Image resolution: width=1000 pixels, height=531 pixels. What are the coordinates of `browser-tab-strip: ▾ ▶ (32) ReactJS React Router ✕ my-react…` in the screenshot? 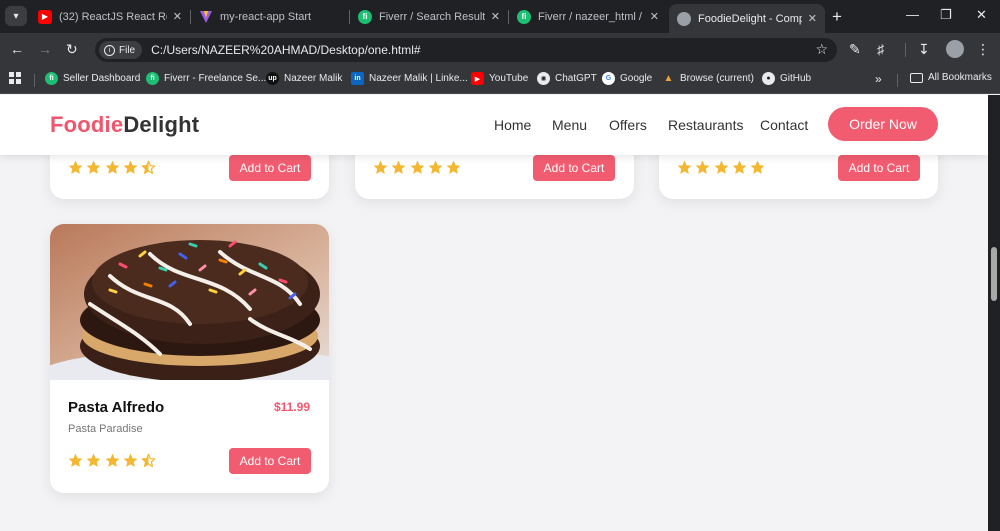 It's located at (500, 16).